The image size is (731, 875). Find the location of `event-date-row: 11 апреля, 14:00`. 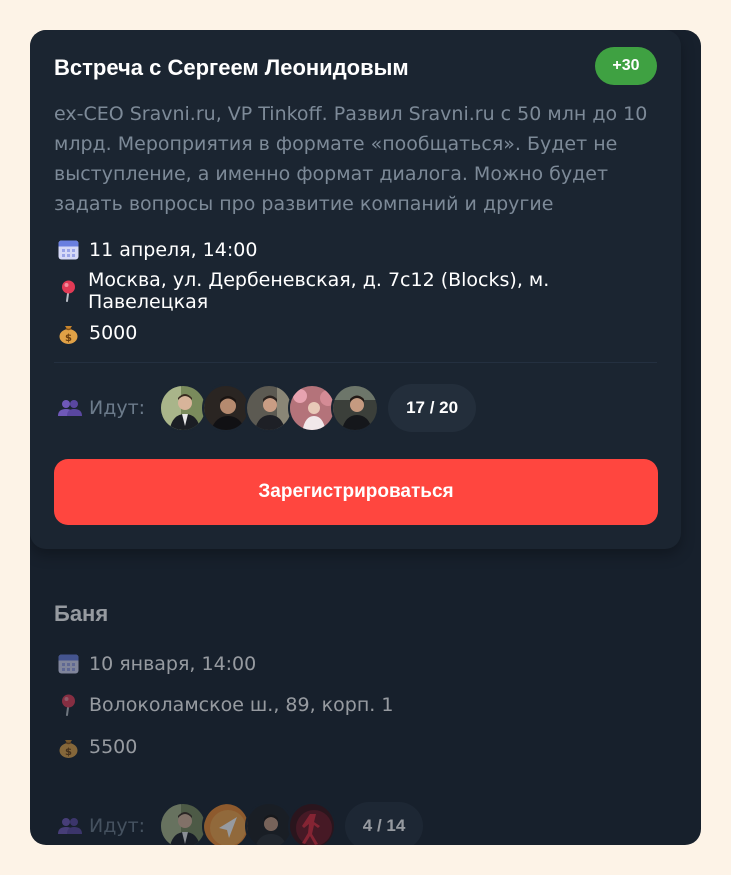

event-date-row: 11 апреля, 14:00 is located at coordinates (355, 250).